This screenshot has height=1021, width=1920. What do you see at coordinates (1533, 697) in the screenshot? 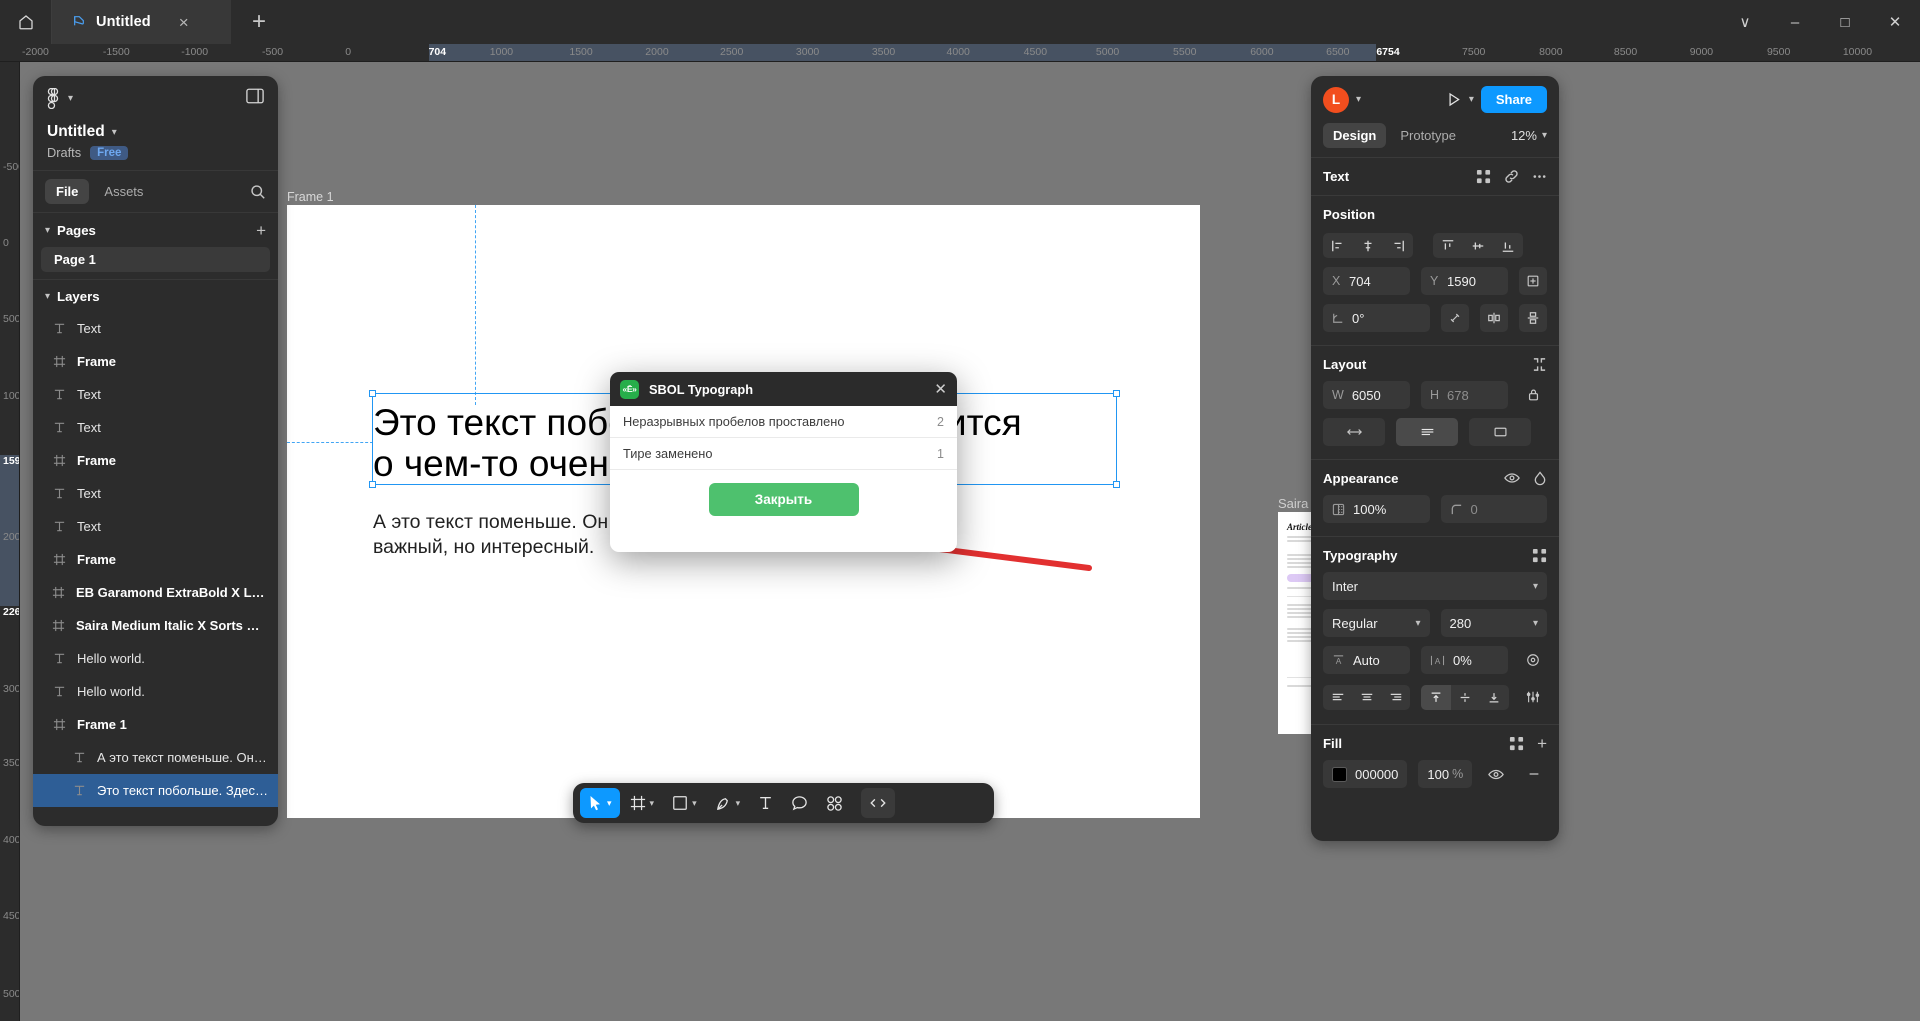
I see `advanced-type-icon` at bounding box center [1533, 697].